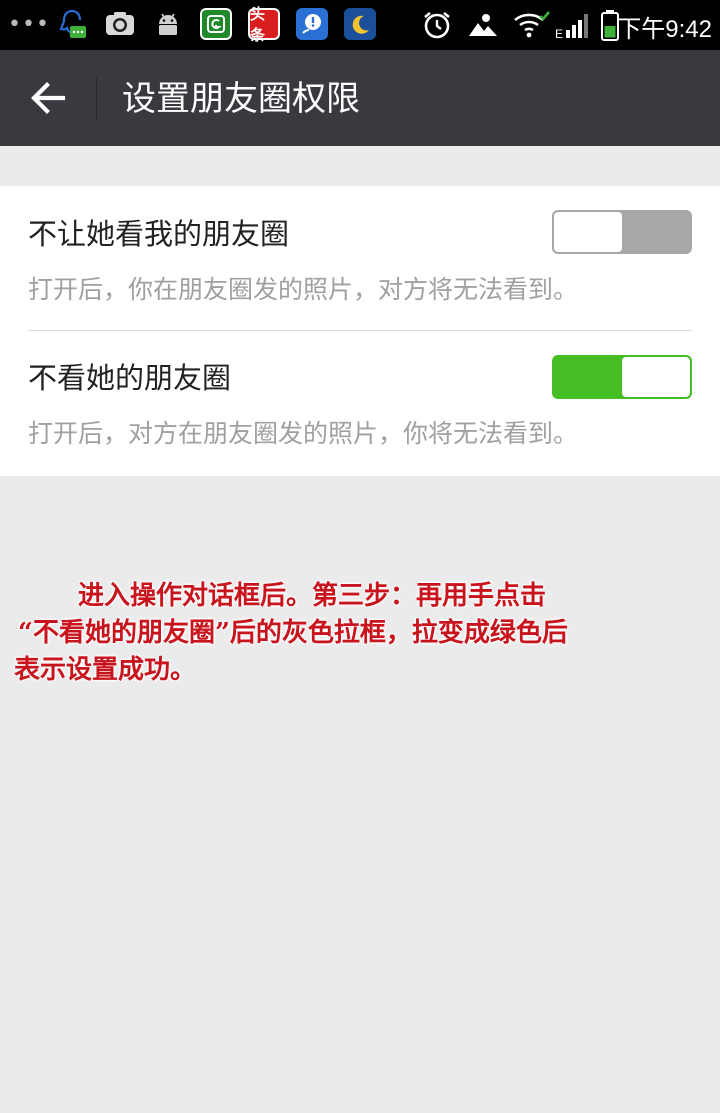  Describe the element at coordinates (72, 24) in the screenshot. I see `qq-icon` at that location.